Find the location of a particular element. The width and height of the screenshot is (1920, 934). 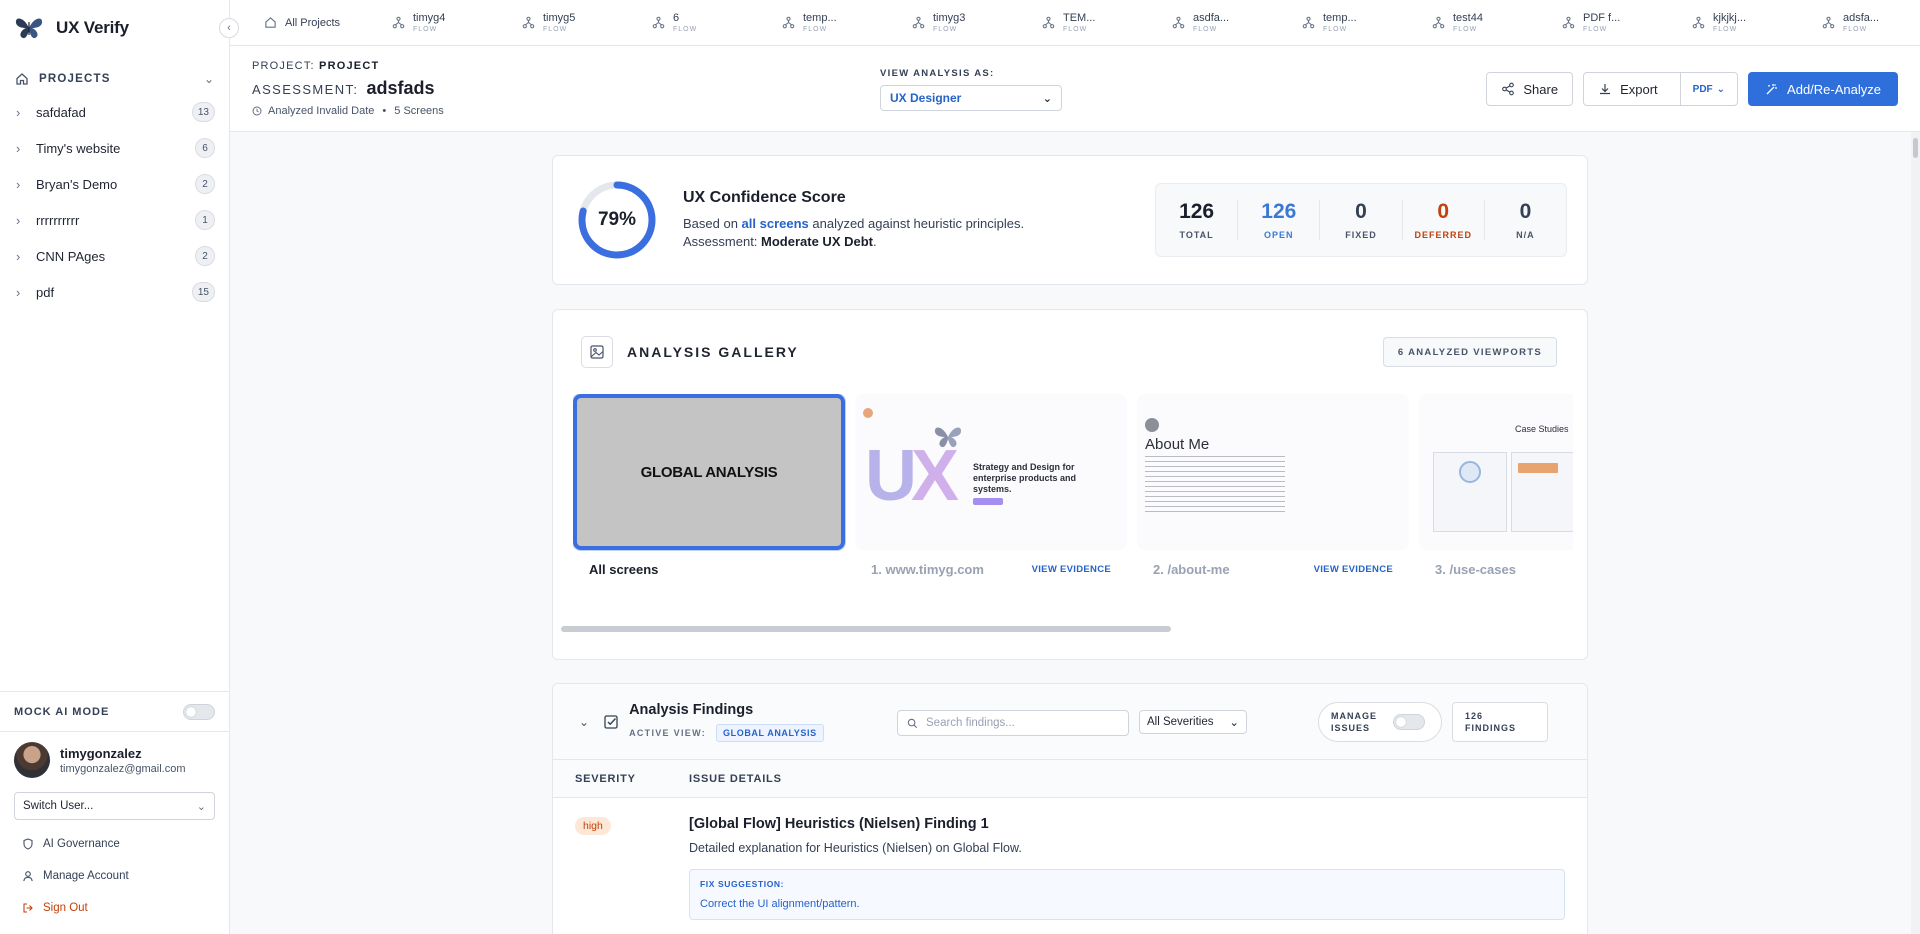

sidebar-item-project: › Timy's website 6 is located at coordinates (114, 148).